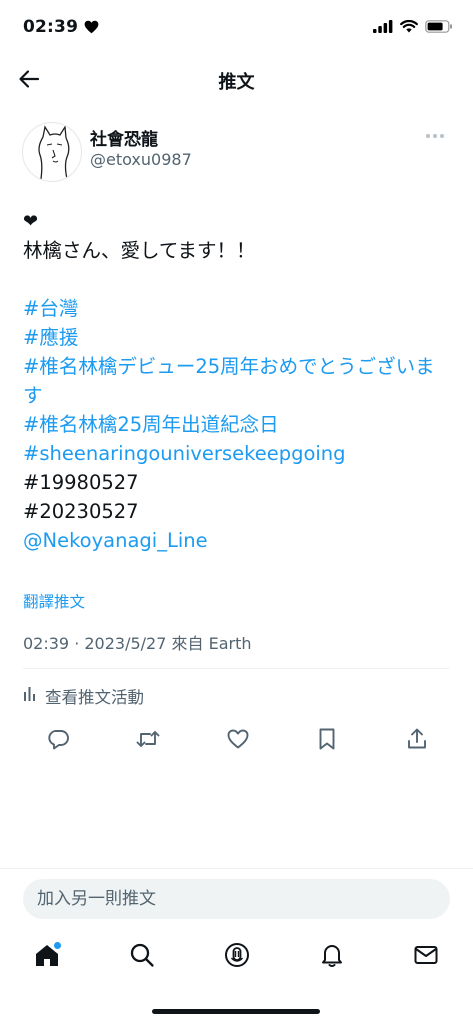  I want to click on tab-search, so click(142, 957).